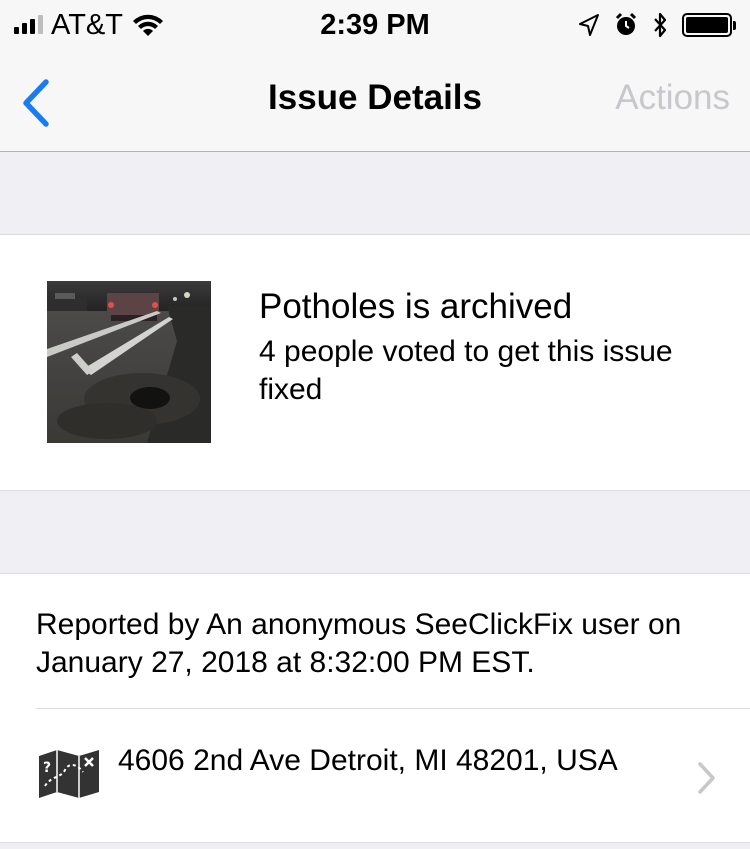  What do you see at coordinates (709, 25) in the screenshot?
I see `battery-icon` at bounding box center [709, 25].